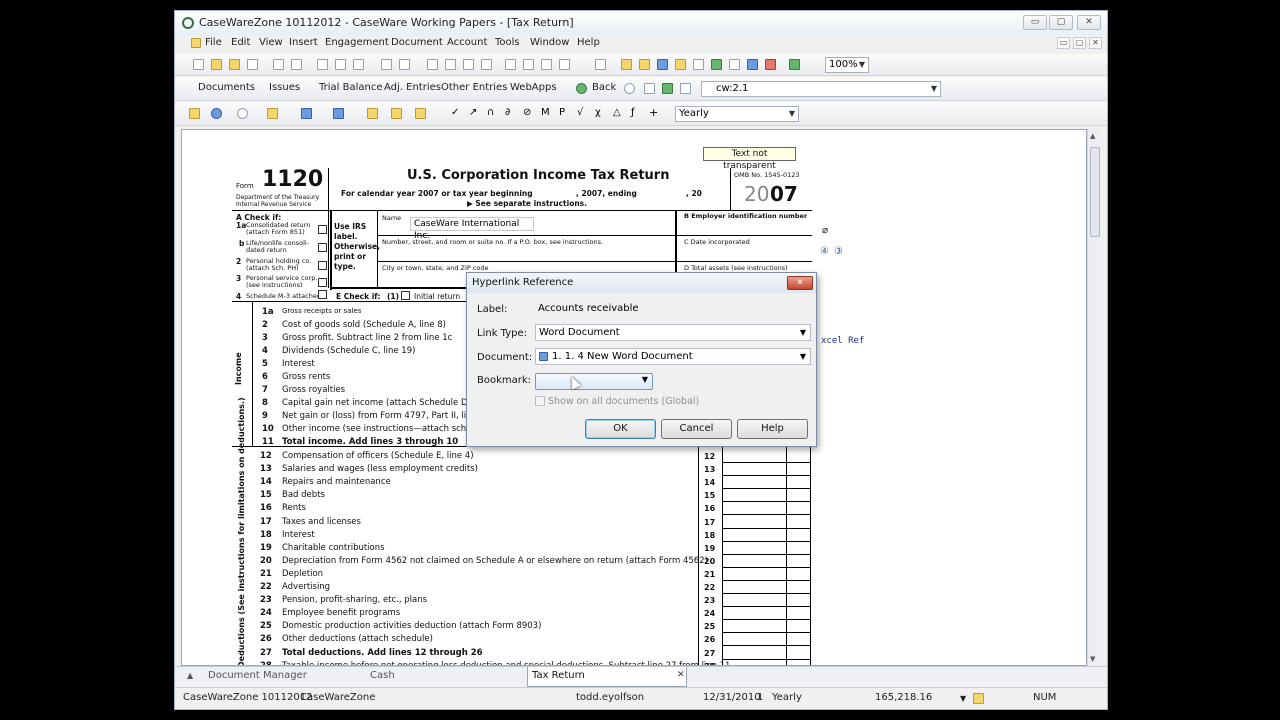 This screenshot has height=720, width=1280. What do you see at coordinates (303, 42) in the screenshot?
I see `menu-insert: Insert` at bounding box center [303, 42].